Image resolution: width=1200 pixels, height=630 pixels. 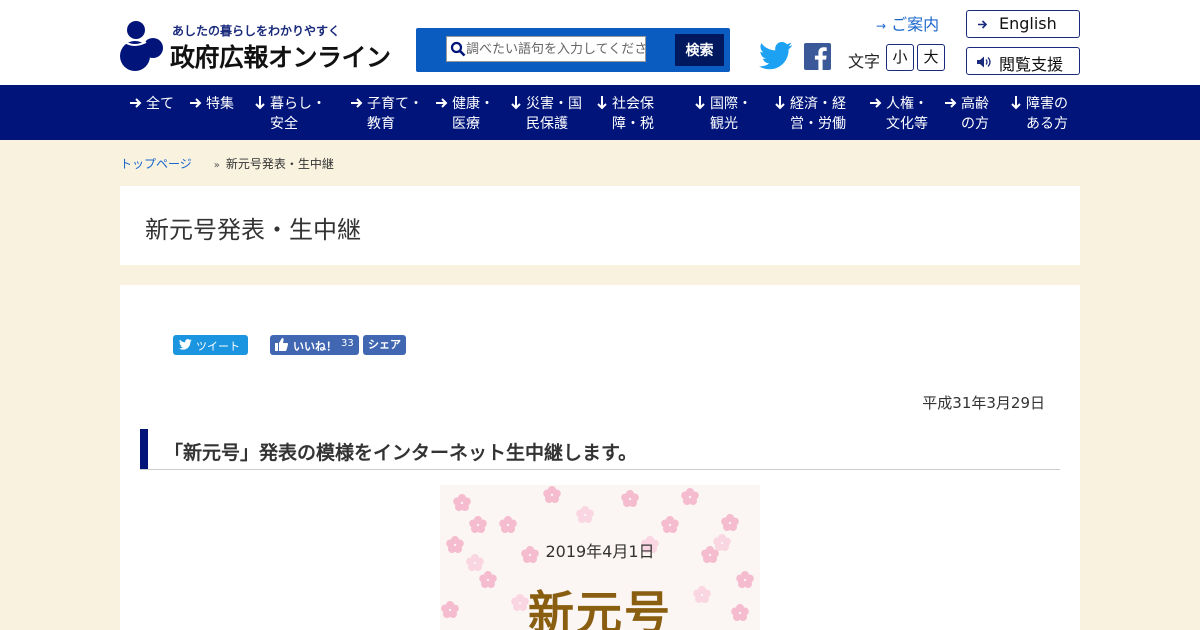 I want to click on section-title: 「新元号」発表の模様をインターネット生中継します。, so click(x=401, y=453).